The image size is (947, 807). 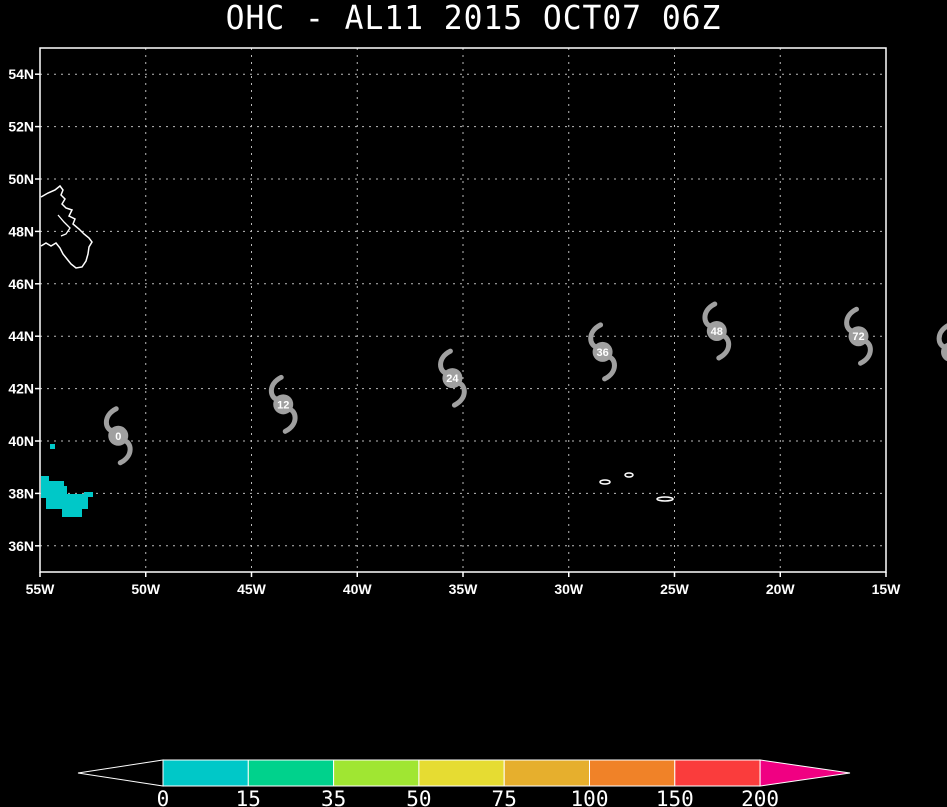 I want to click on newfoundland-coastline, so click(x=66, y=226).